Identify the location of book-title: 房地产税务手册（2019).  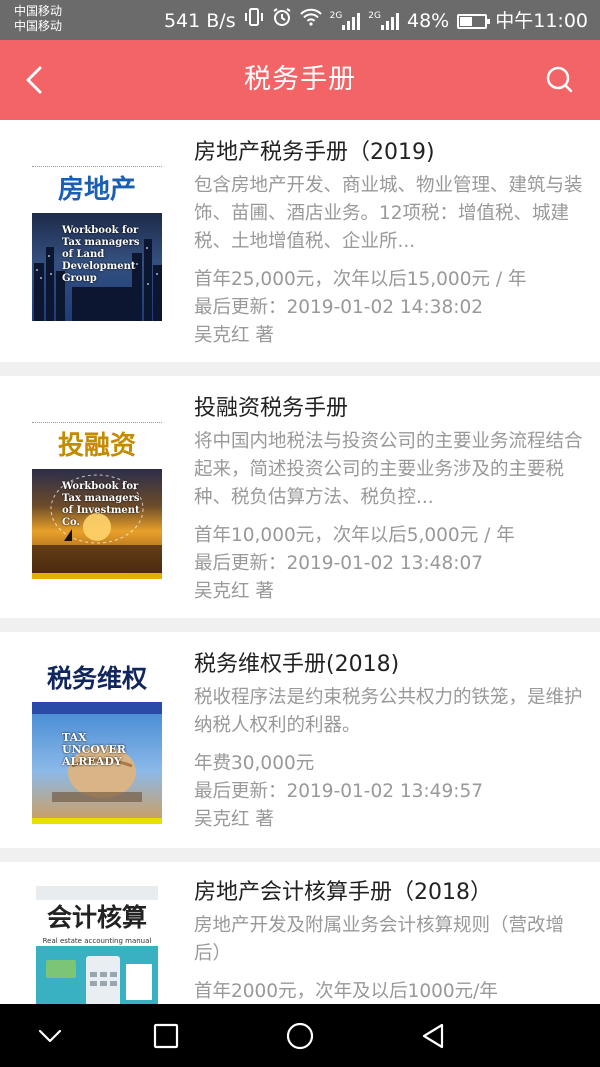
(314, 152).